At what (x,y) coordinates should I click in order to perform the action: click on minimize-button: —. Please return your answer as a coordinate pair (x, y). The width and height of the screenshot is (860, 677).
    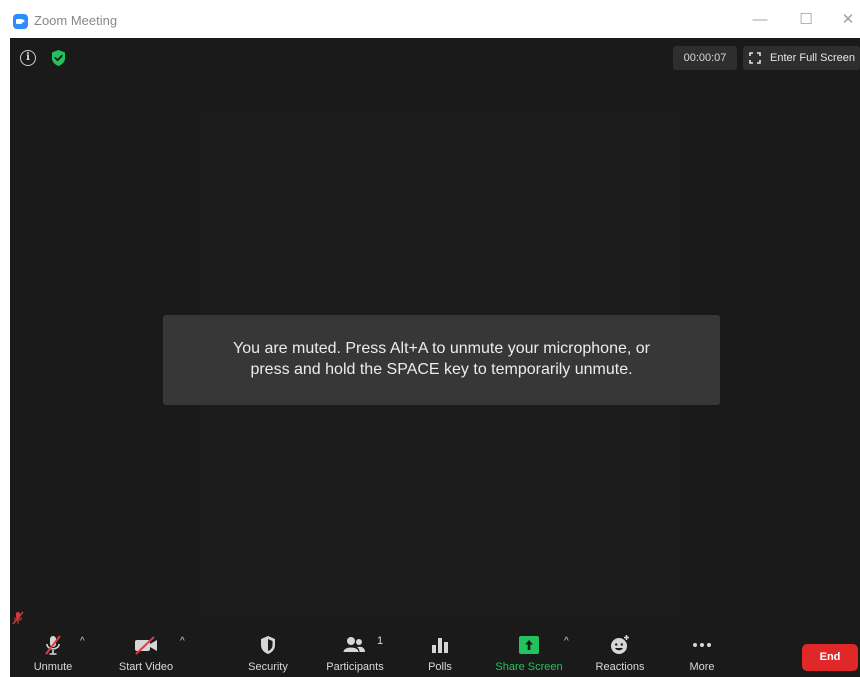
    Looking at the image, I should click on (760, 20).